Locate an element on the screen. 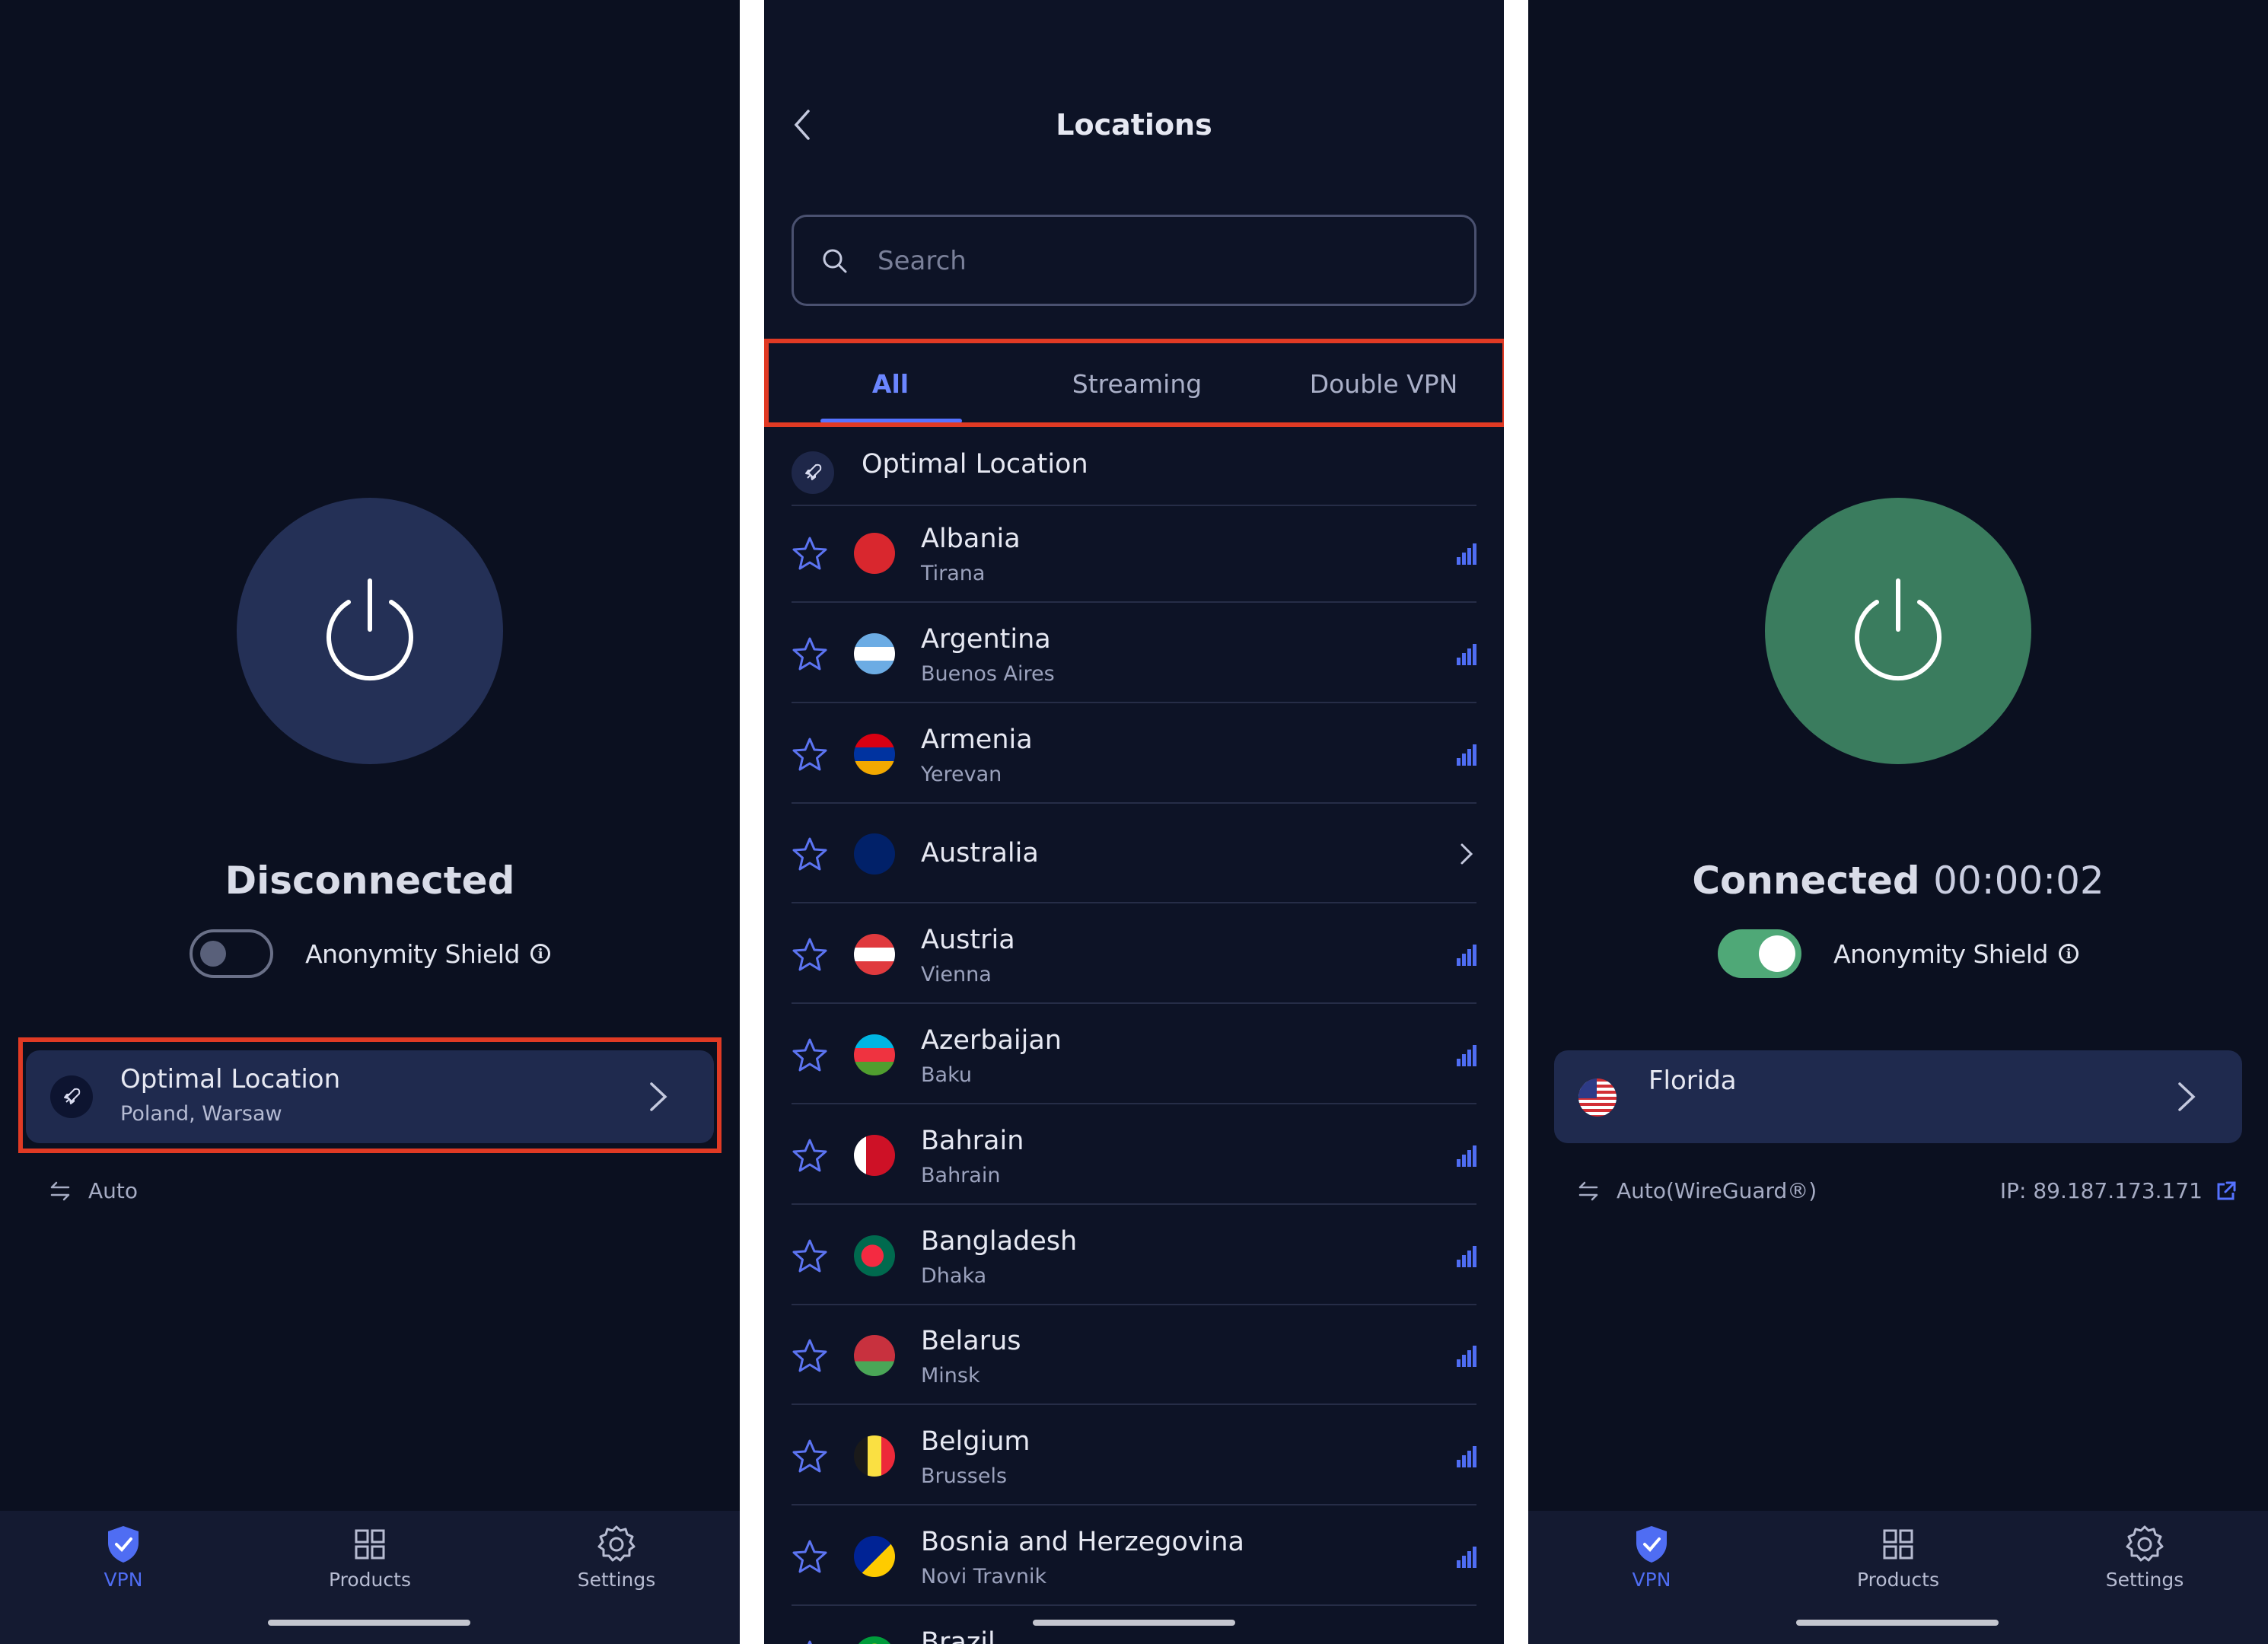 The image size is (2268, 1644). city-name: Brussels is located at coordinates (964, 1476).